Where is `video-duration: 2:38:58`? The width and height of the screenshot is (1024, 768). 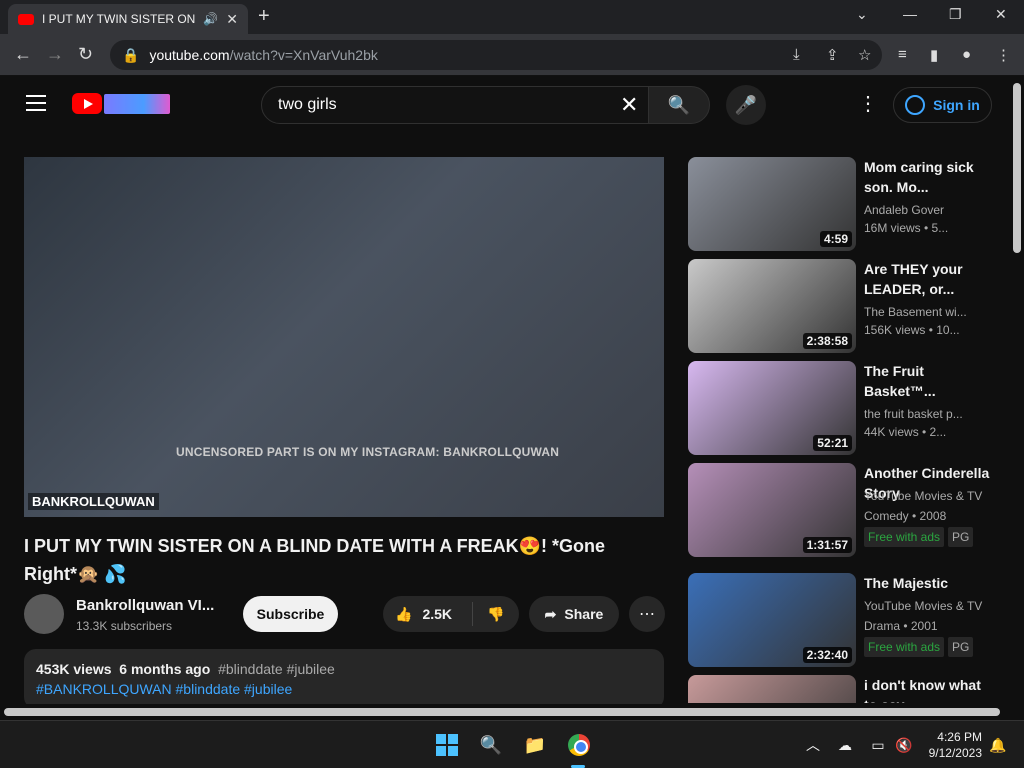 video-duration: 2:38:58 is located at coordinates (827, 341).